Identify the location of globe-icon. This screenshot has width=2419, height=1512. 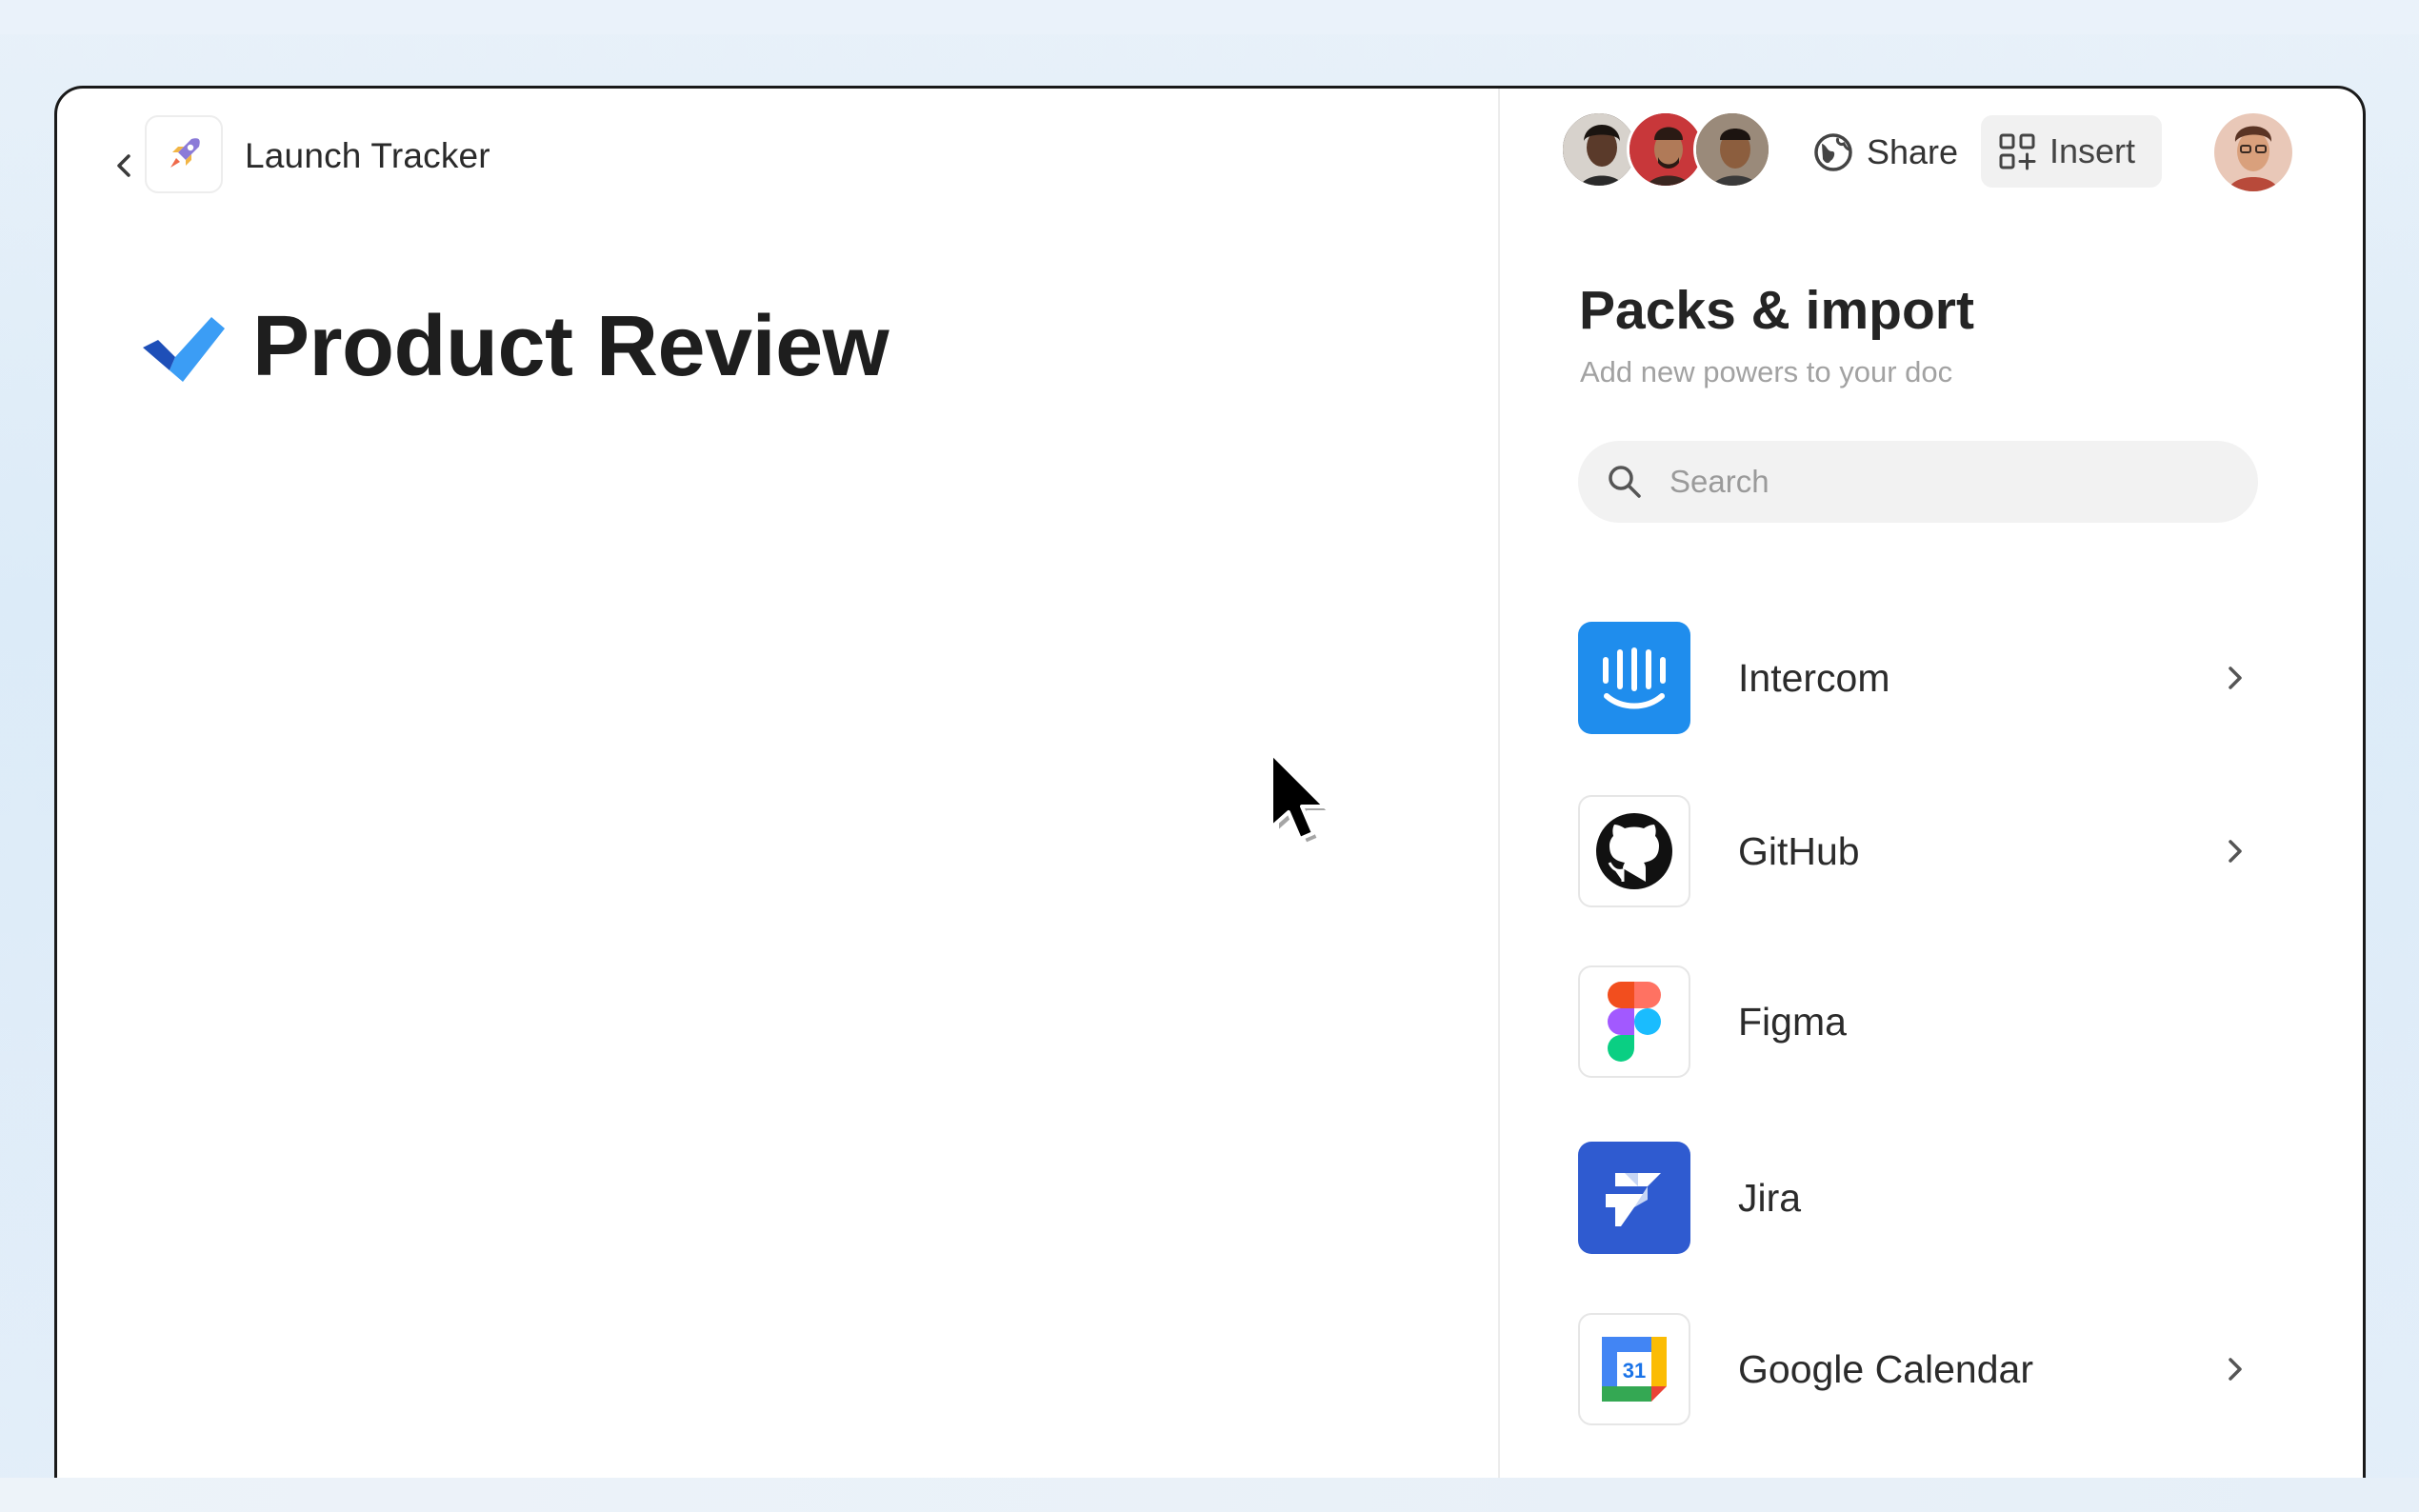
(1833, 152).